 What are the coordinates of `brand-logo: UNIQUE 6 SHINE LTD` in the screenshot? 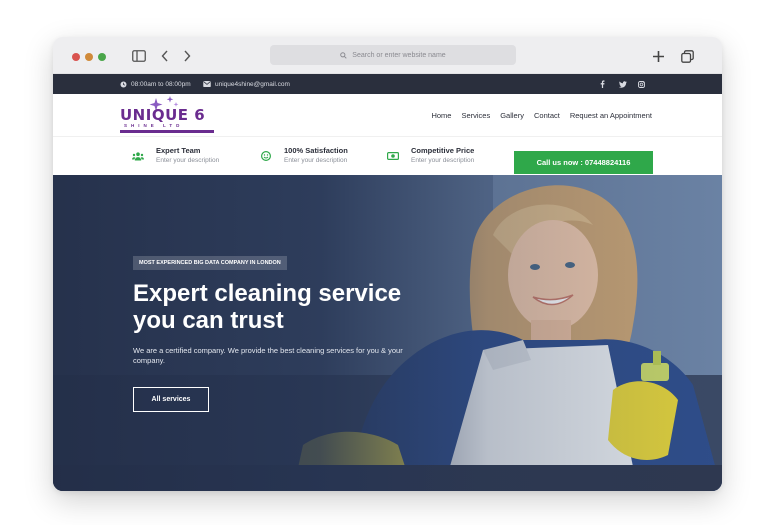 It's located at (169, 115).